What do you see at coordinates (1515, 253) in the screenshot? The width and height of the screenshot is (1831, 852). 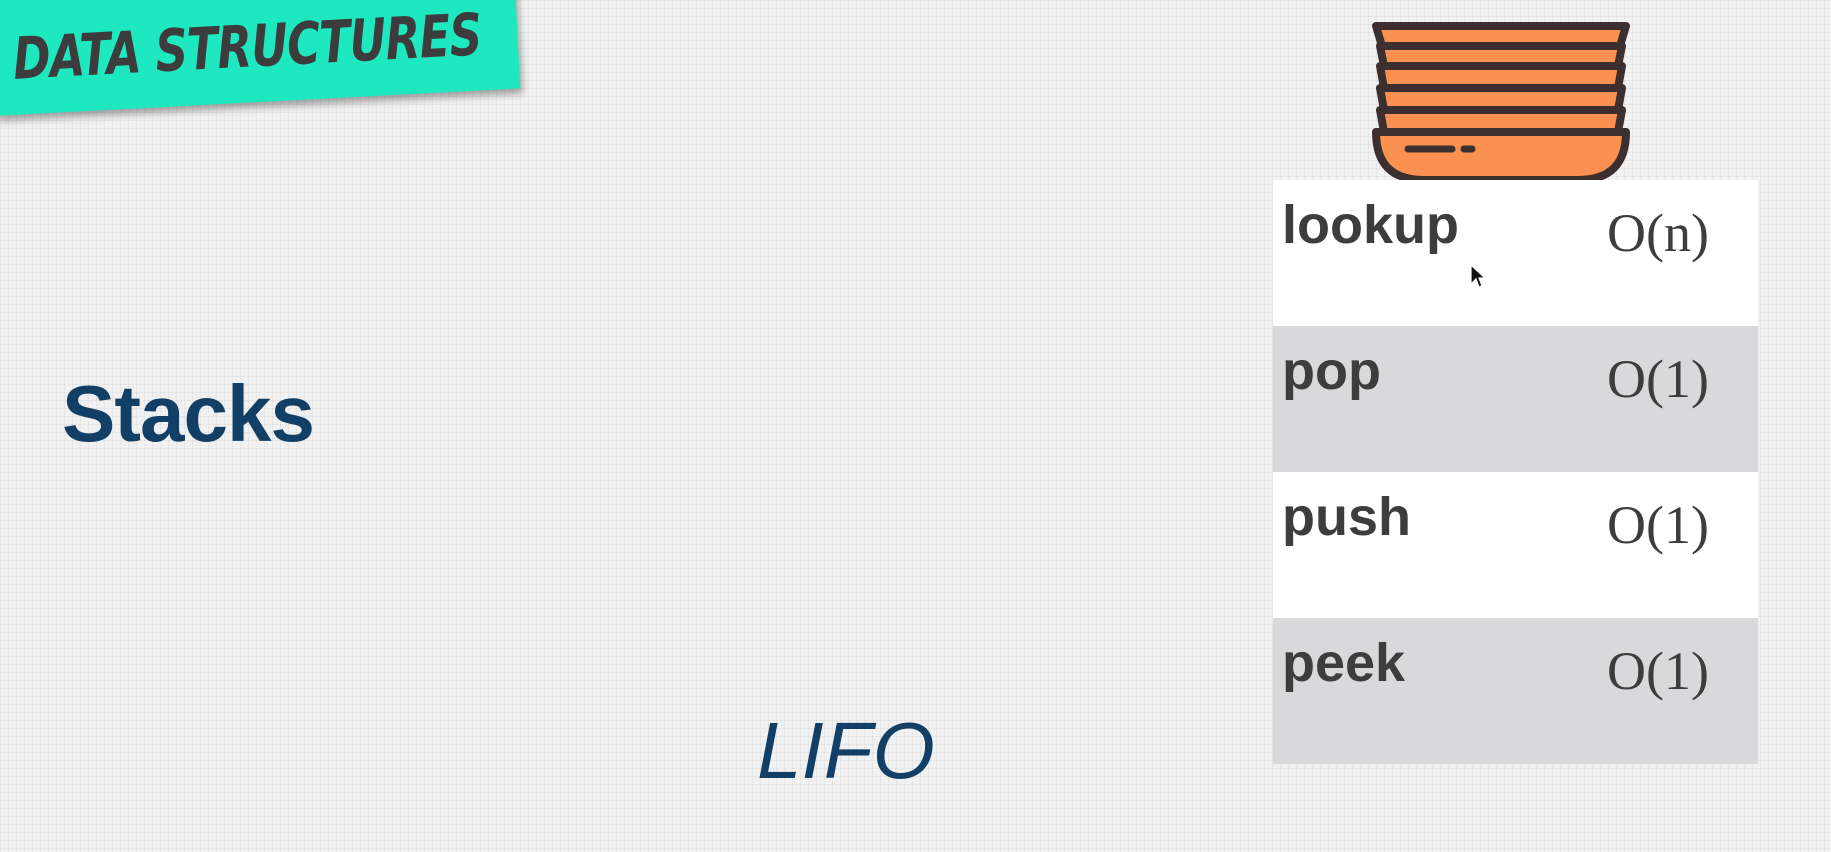 I see `operation-row-lookup: lookup O(n)` at bounding box center [1515, 253].